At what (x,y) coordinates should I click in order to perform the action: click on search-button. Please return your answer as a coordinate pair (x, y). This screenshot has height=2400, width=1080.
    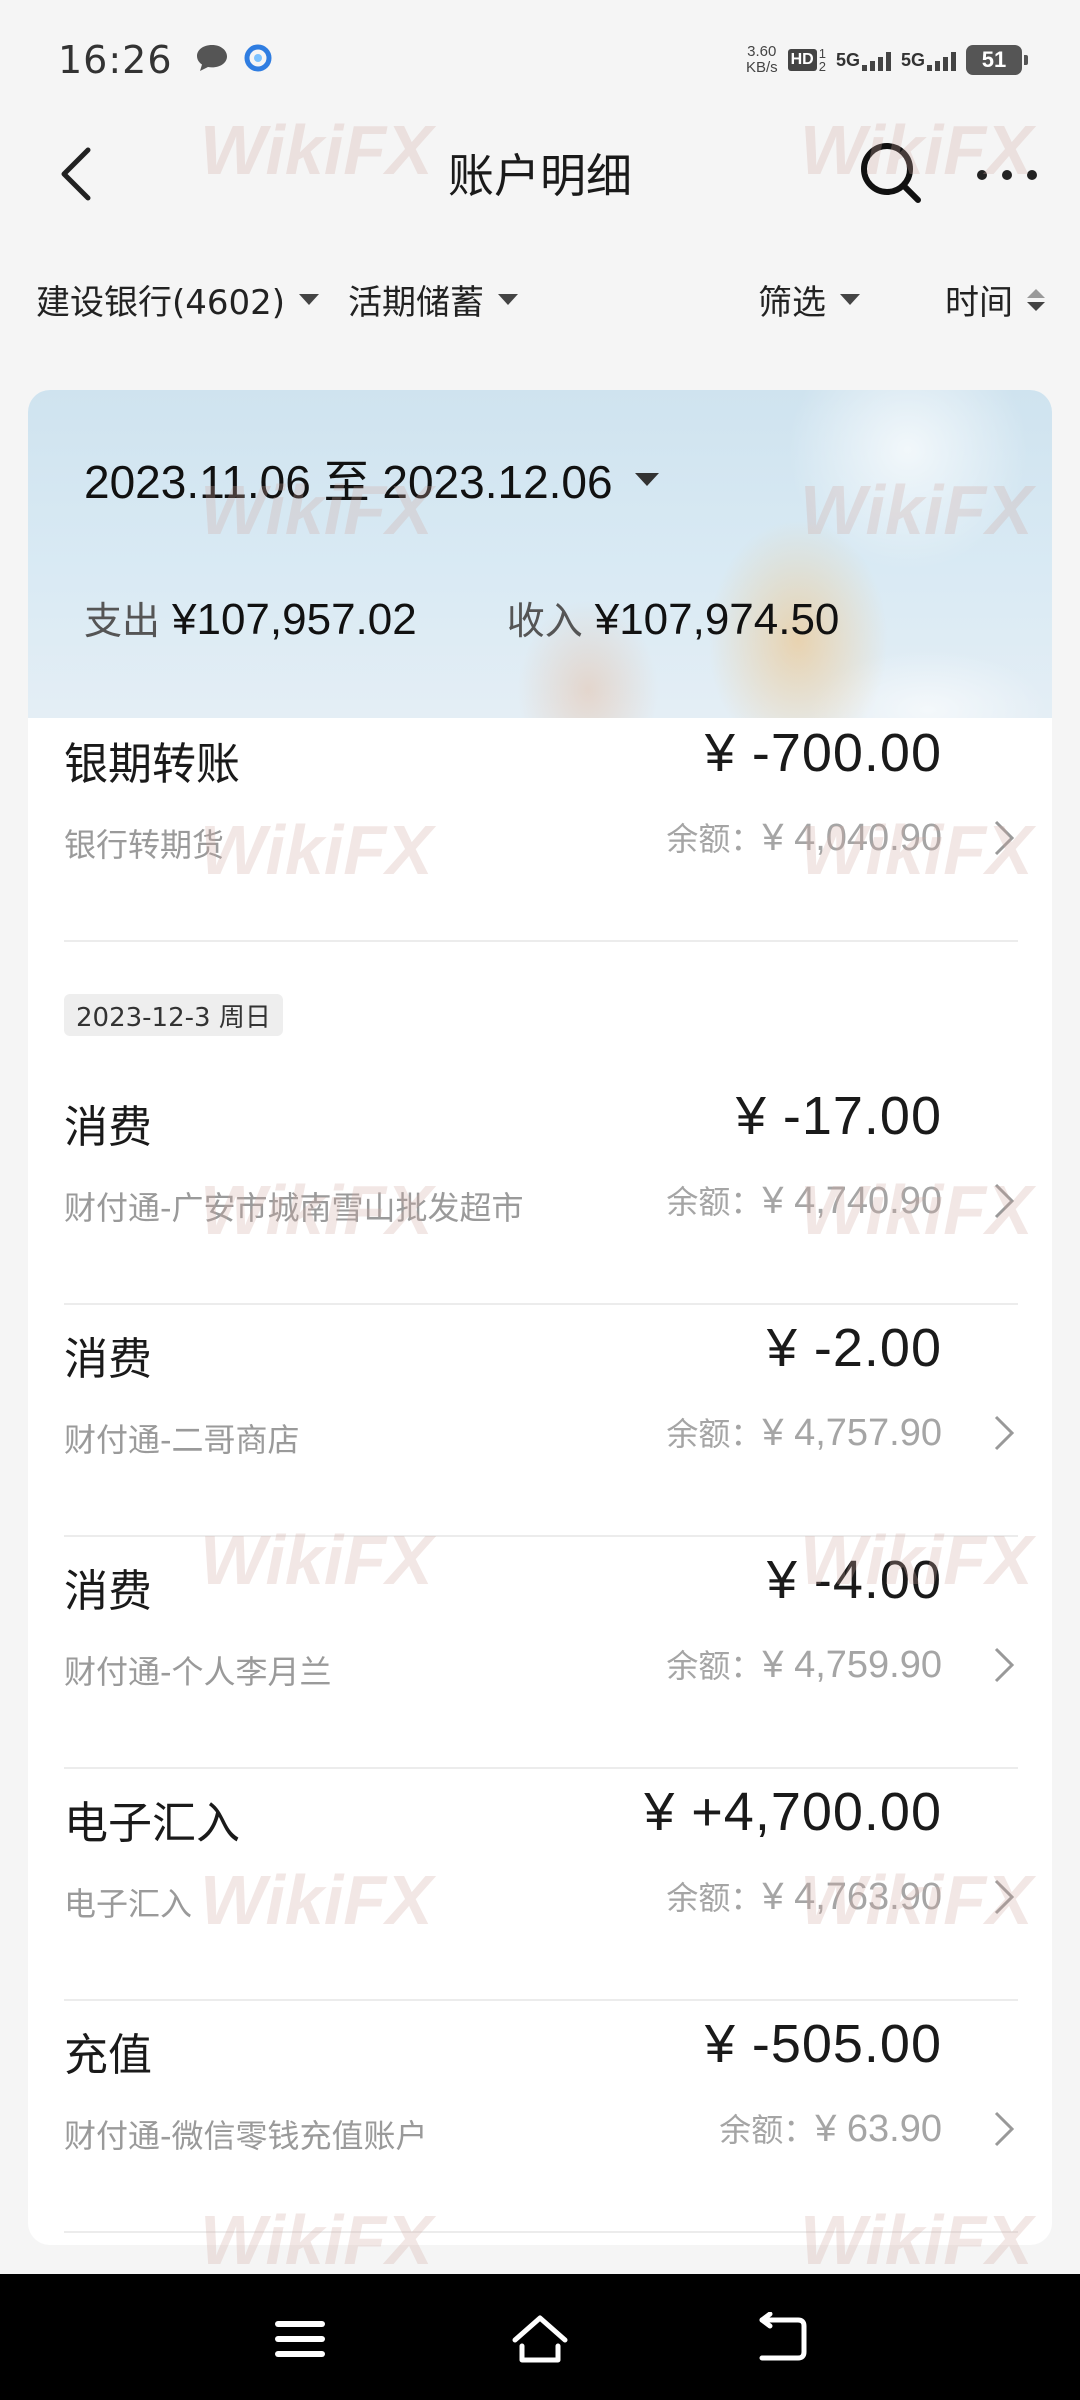
    Looking at the image, I should click on (891, 173).